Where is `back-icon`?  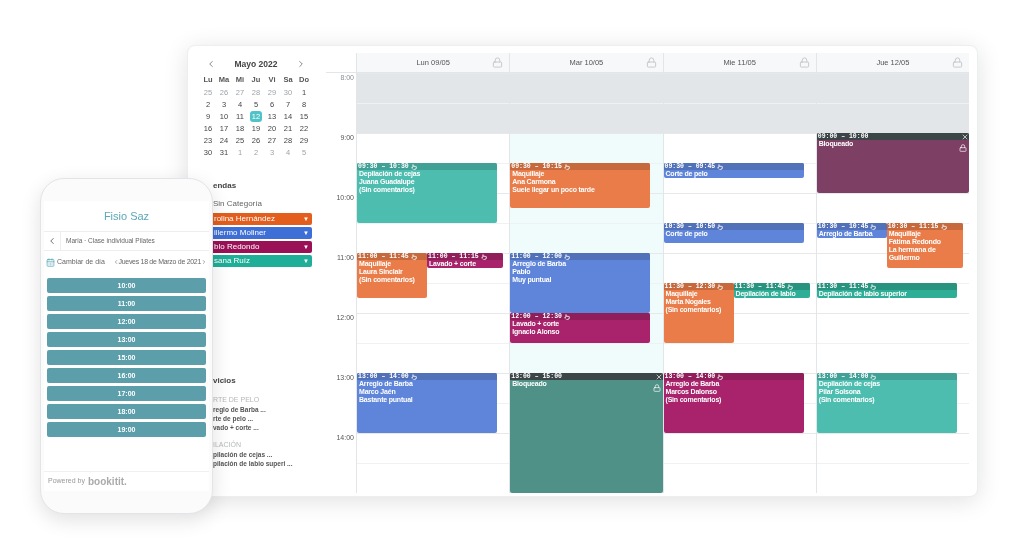
back-icon is located at coordinates (52, 241).